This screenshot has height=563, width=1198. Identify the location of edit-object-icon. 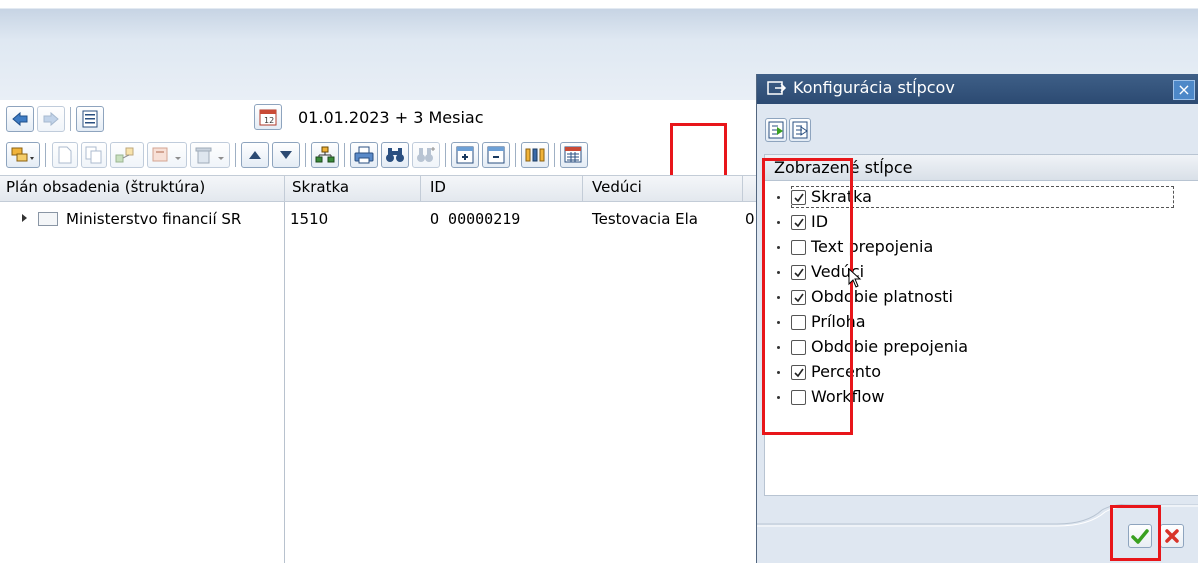
(166, 154).